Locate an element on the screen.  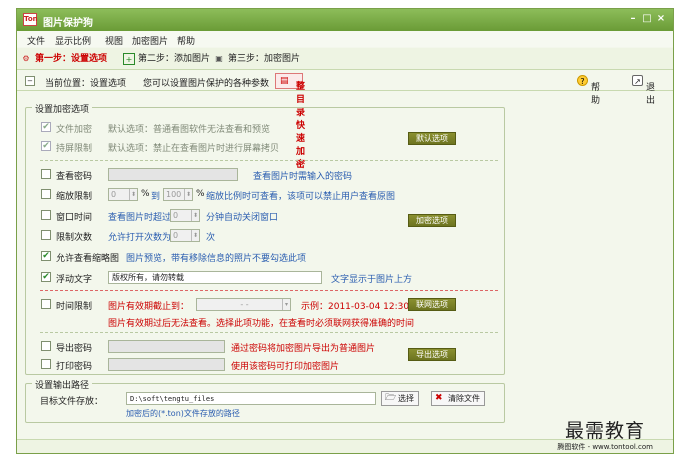
screen-block-checkbox: ✔ is located at coordinates (46, 146).